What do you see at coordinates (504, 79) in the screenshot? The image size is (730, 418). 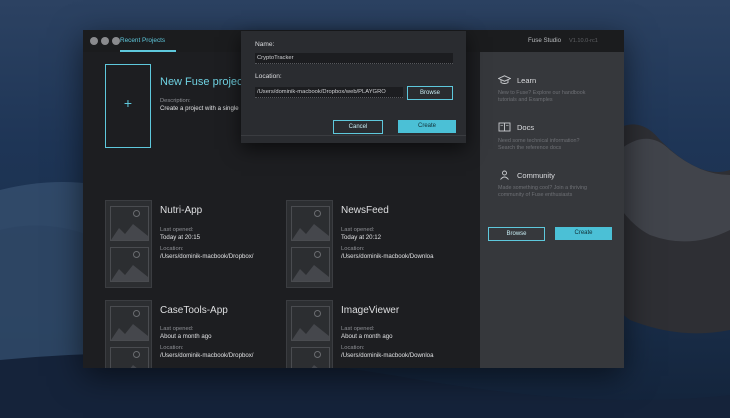 I see `graduation-cap-icon` at bounding box center [504, 79].